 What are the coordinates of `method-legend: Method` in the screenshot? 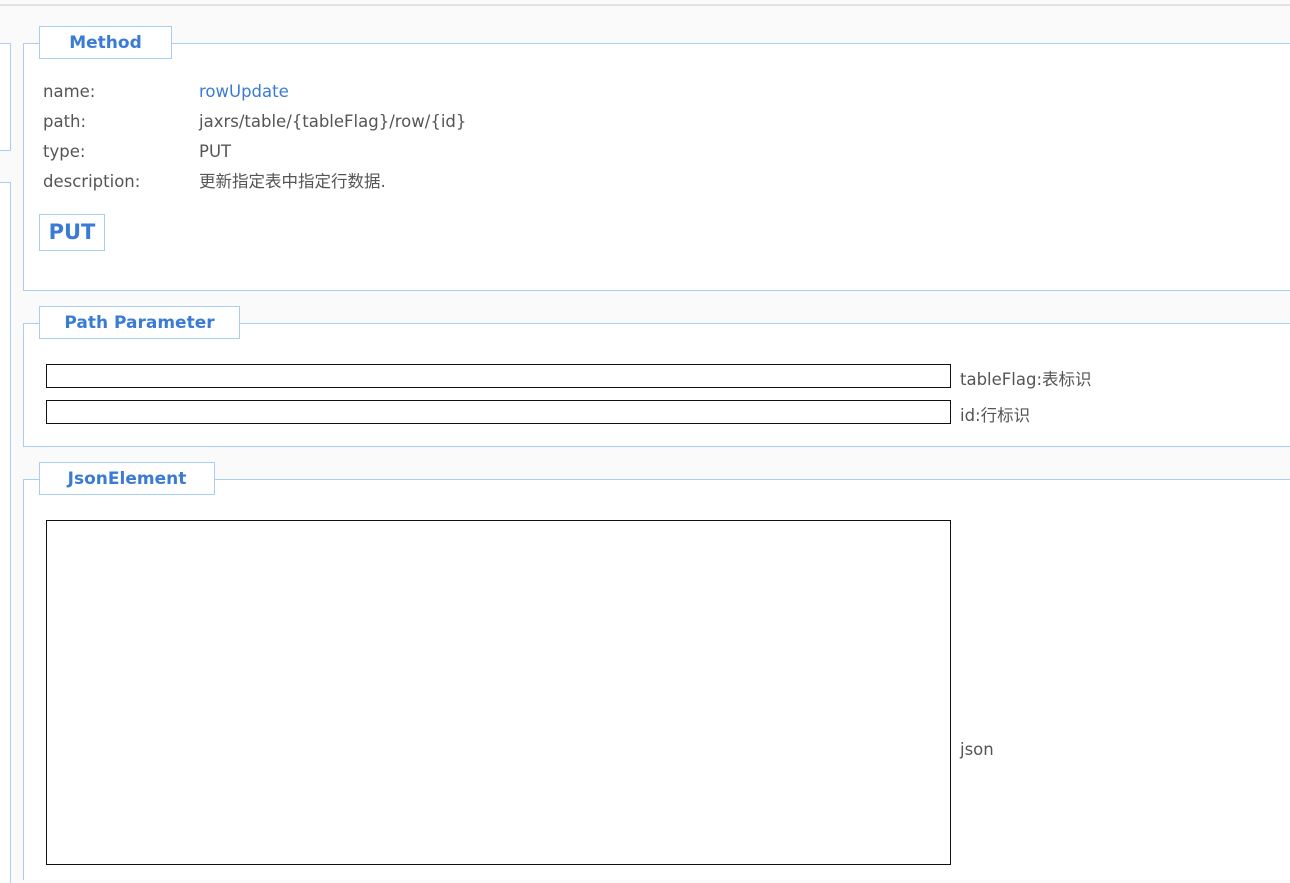 It's located at (105, 42).